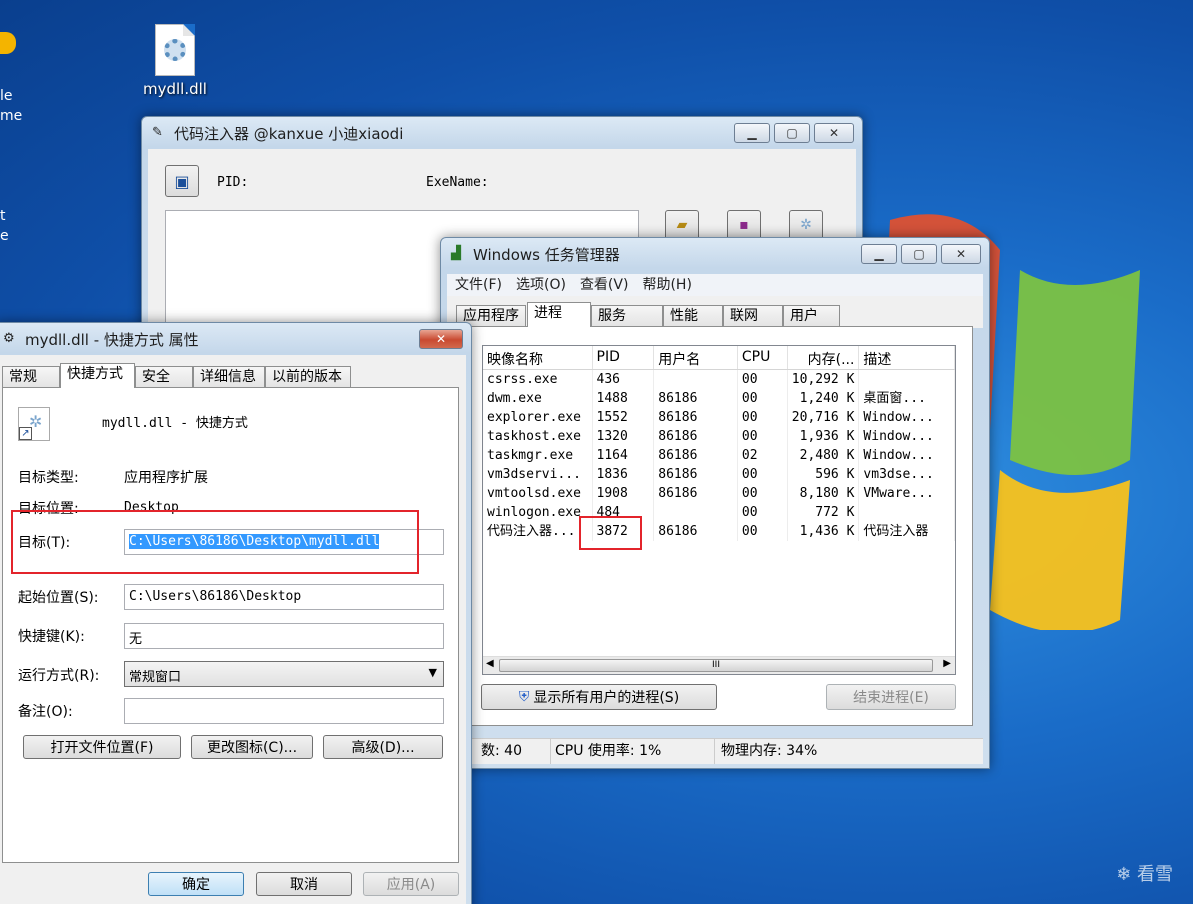 This screenshot has width=1193, height=904. Describe the element at coordinates (716, 665) in the screenshot. I see `scroll-thumb: III` at that location.